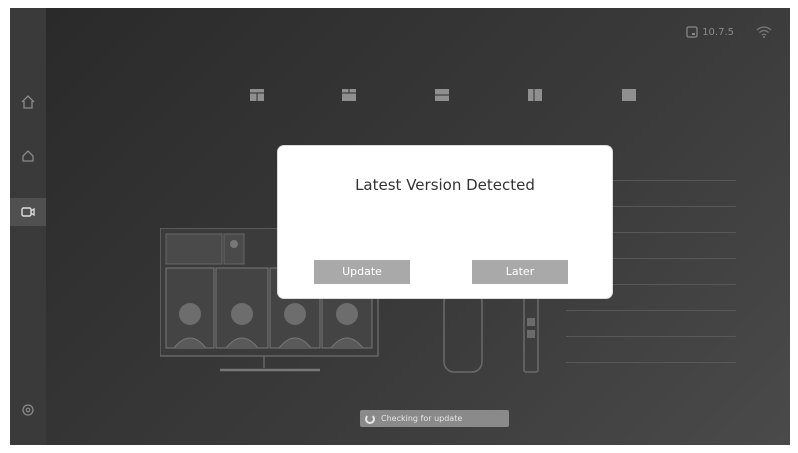  I want to click on wifi-icon, so click(764, 32).